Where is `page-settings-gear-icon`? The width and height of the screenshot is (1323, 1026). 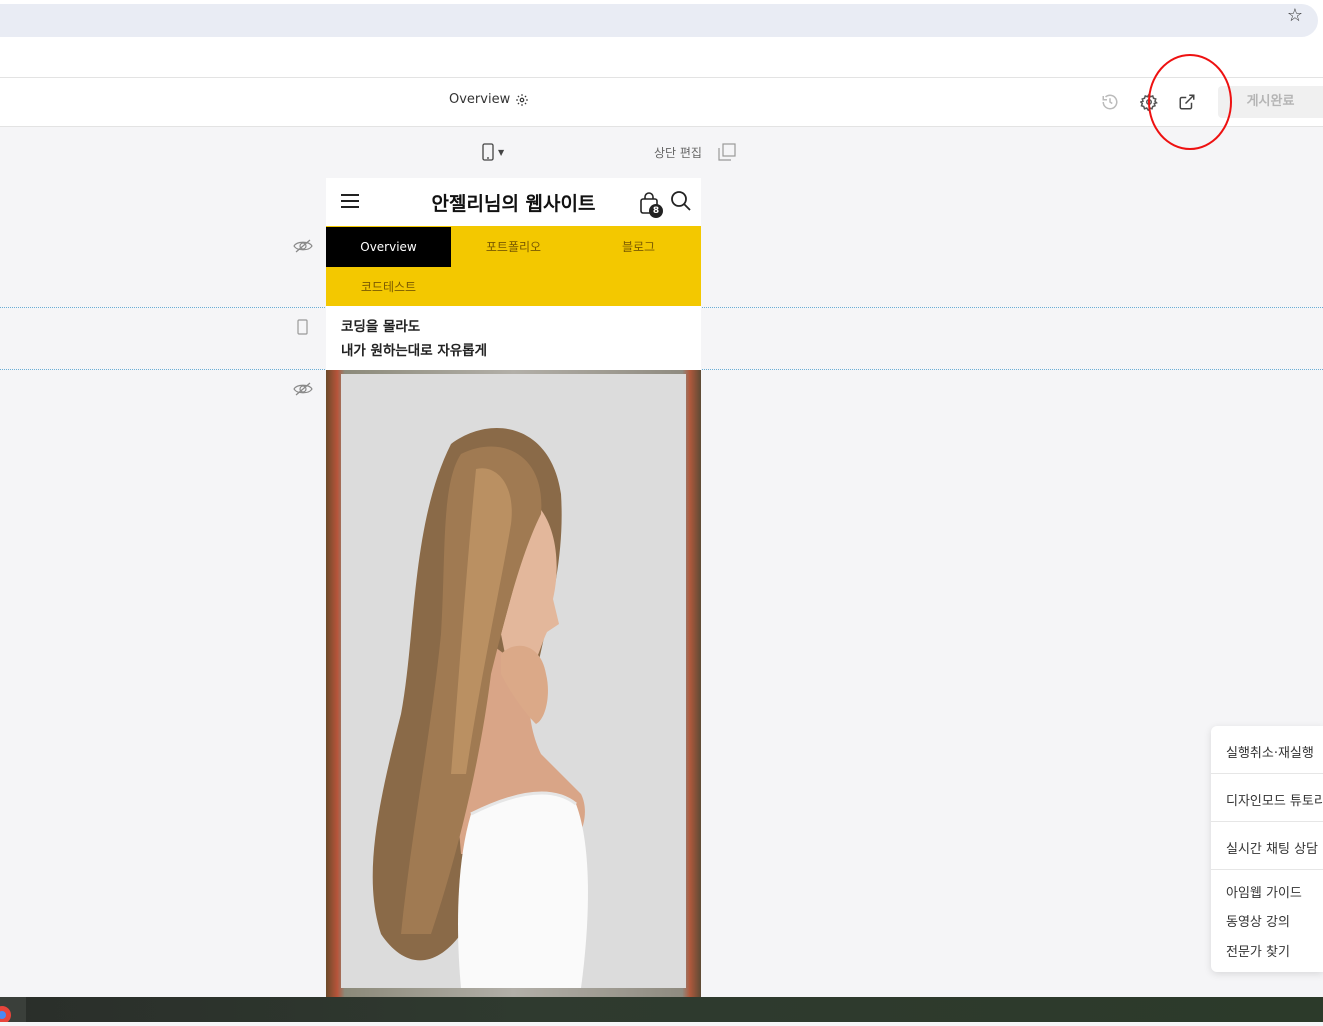 page-settings-gear-icon is located at coordinates (522, 100).